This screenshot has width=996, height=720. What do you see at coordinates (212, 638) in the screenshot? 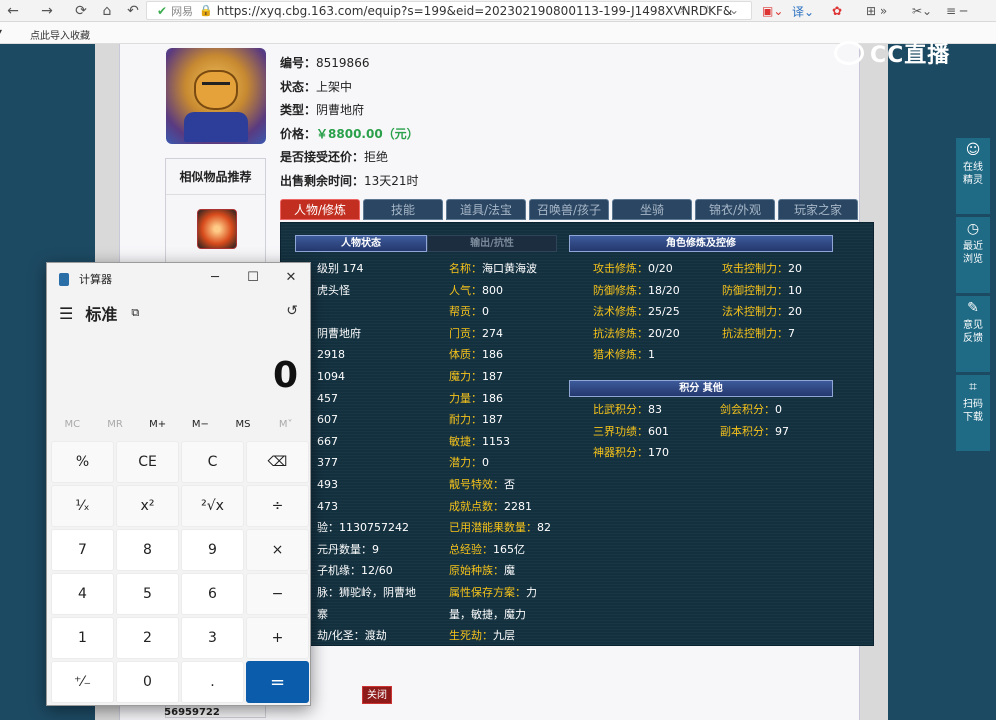
I see `calc-key: 3` at bounding box center [212, 638].